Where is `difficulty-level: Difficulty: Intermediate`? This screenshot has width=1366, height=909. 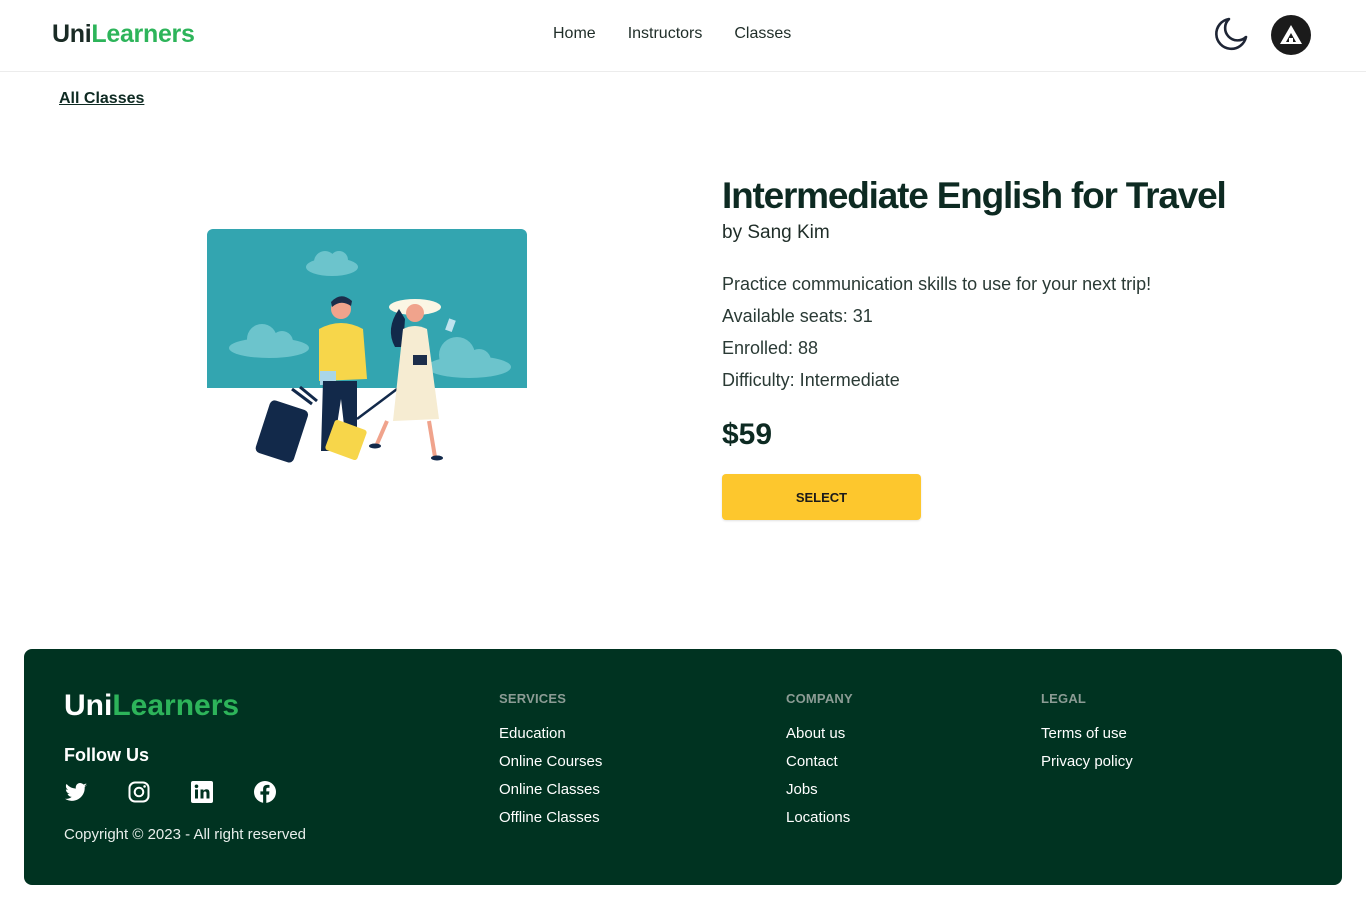
difficulty-level: Difficulty: Intermediate is located at coordinates (811, 380).